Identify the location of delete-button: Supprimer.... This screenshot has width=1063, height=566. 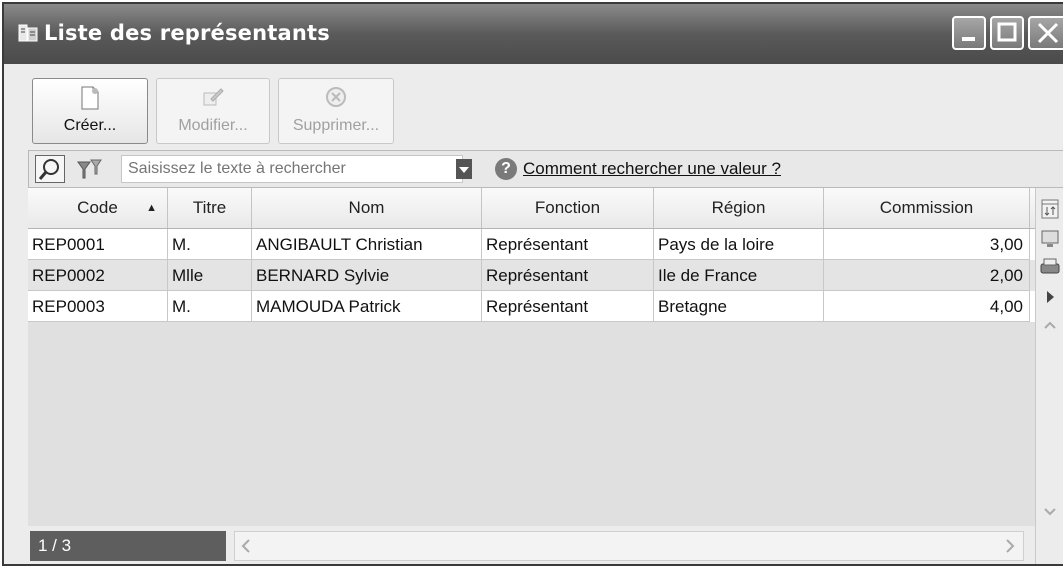
(336, 111).